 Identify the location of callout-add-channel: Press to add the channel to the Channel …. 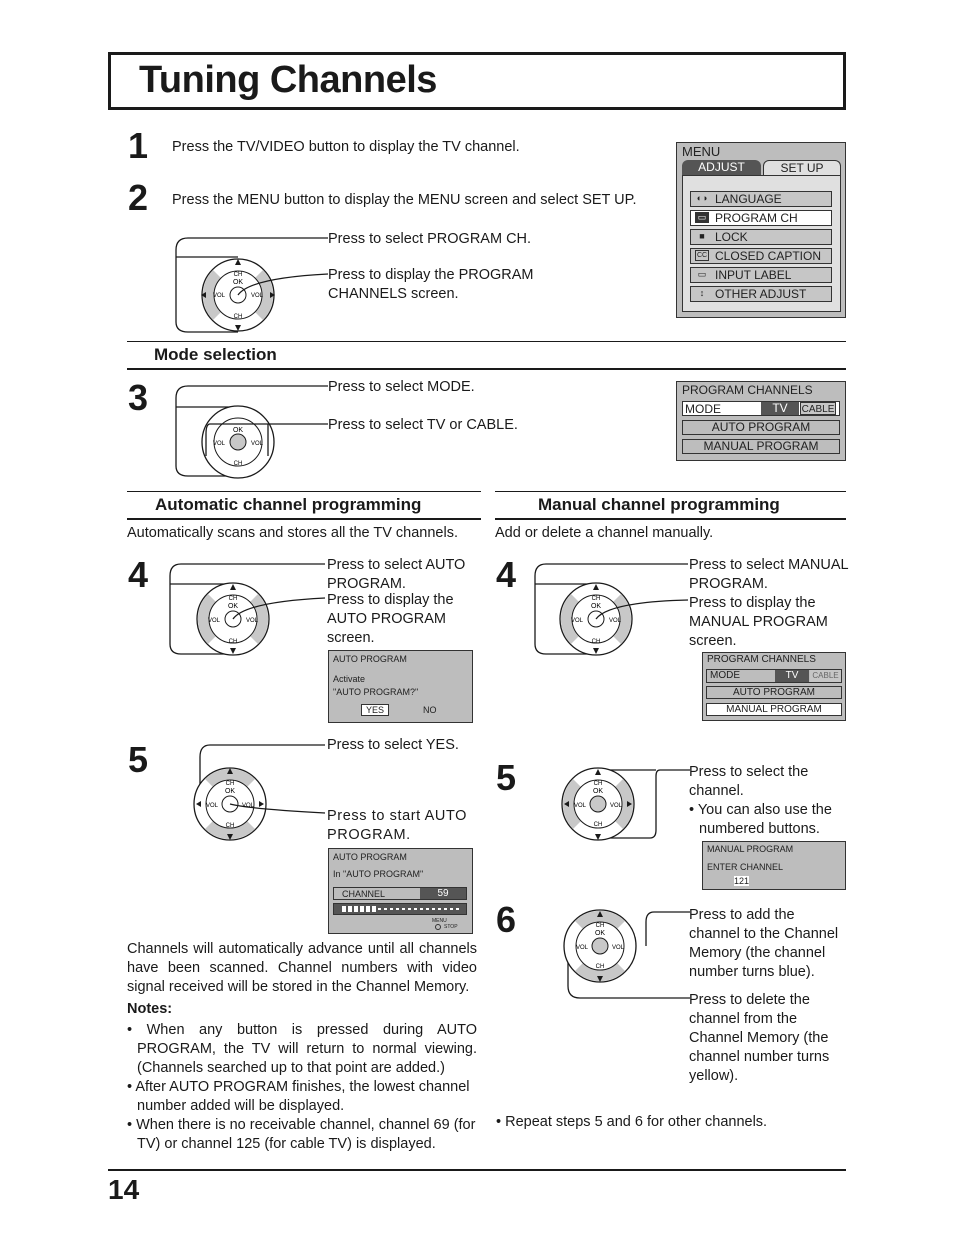
(764, 943).